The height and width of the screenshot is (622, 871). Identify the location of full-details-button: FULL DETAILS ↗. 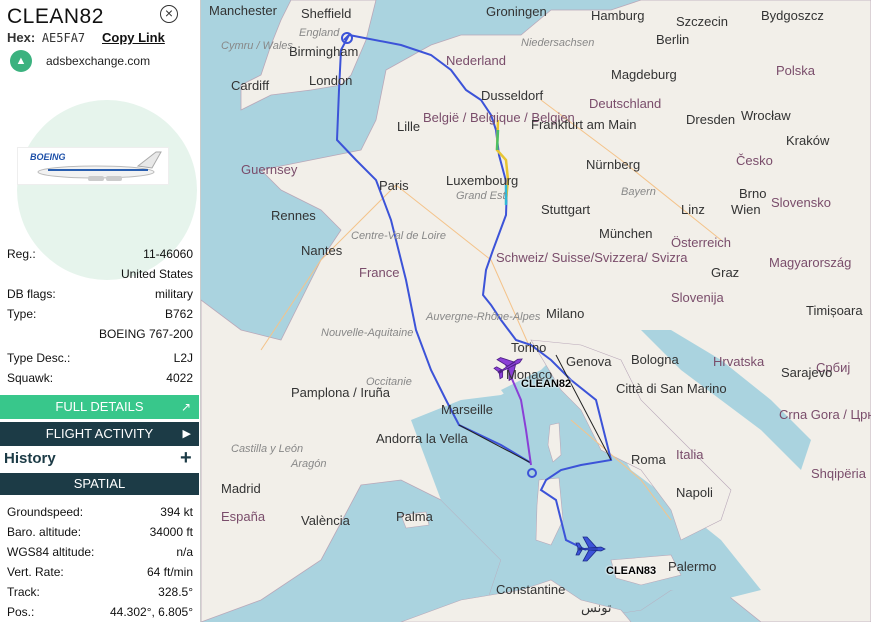
(99, 407).